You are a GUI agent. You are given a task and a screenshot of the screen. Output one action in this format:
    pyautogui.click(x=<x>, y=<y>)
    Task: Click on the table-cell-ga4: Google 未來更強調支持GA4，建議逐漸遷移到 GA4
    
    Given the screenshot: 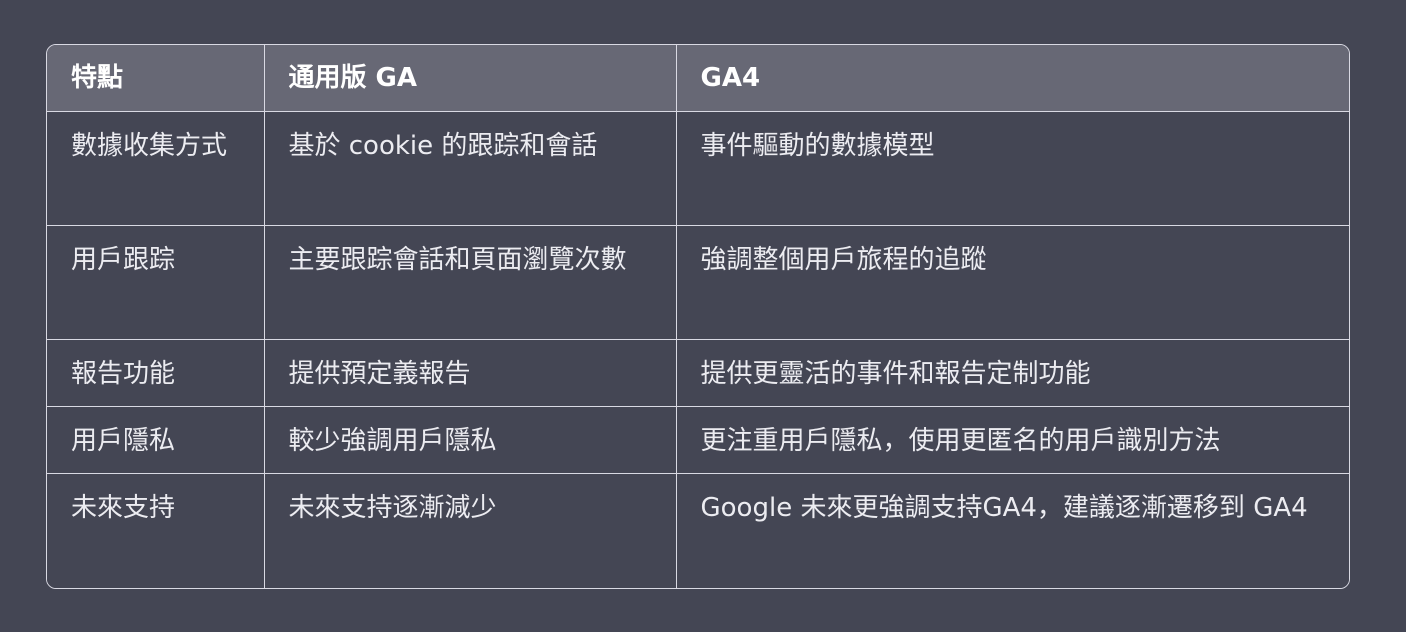 What is the action you would take?
    pyautogui.click(x=1012, y=530)
    